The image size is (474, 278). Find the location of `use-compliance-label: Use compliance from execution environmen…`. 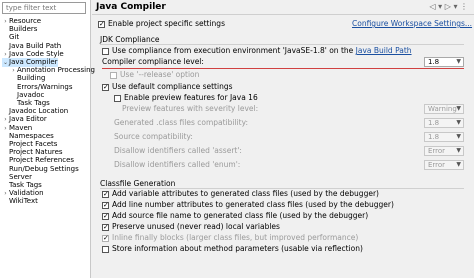

use-compliance-label: Use compliance from execution environmen… is located at coordinates (234, 50).